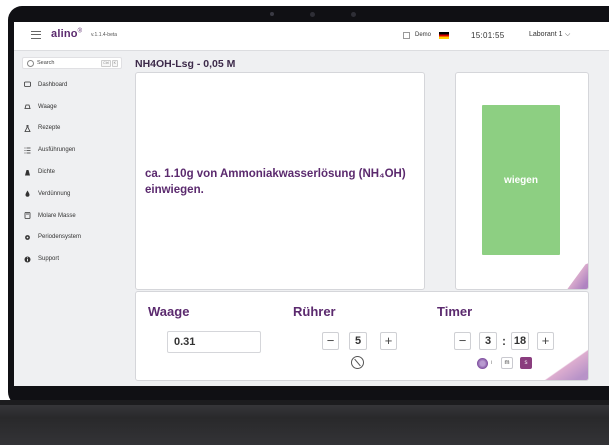 The width and height of the screenshot is (609, 445). Describe the element at coordinates (27, 194) in the screenshot. I see `drop-icon` at that location.